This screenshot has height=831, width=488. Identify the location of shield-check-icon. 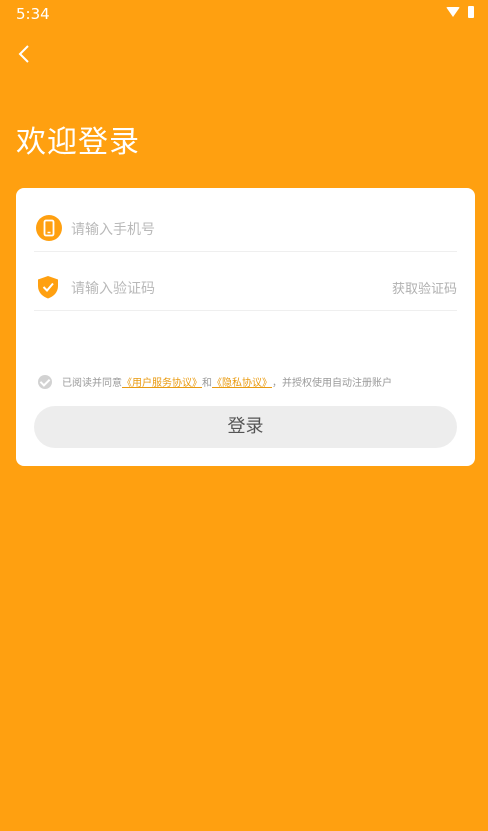
(48, 287).